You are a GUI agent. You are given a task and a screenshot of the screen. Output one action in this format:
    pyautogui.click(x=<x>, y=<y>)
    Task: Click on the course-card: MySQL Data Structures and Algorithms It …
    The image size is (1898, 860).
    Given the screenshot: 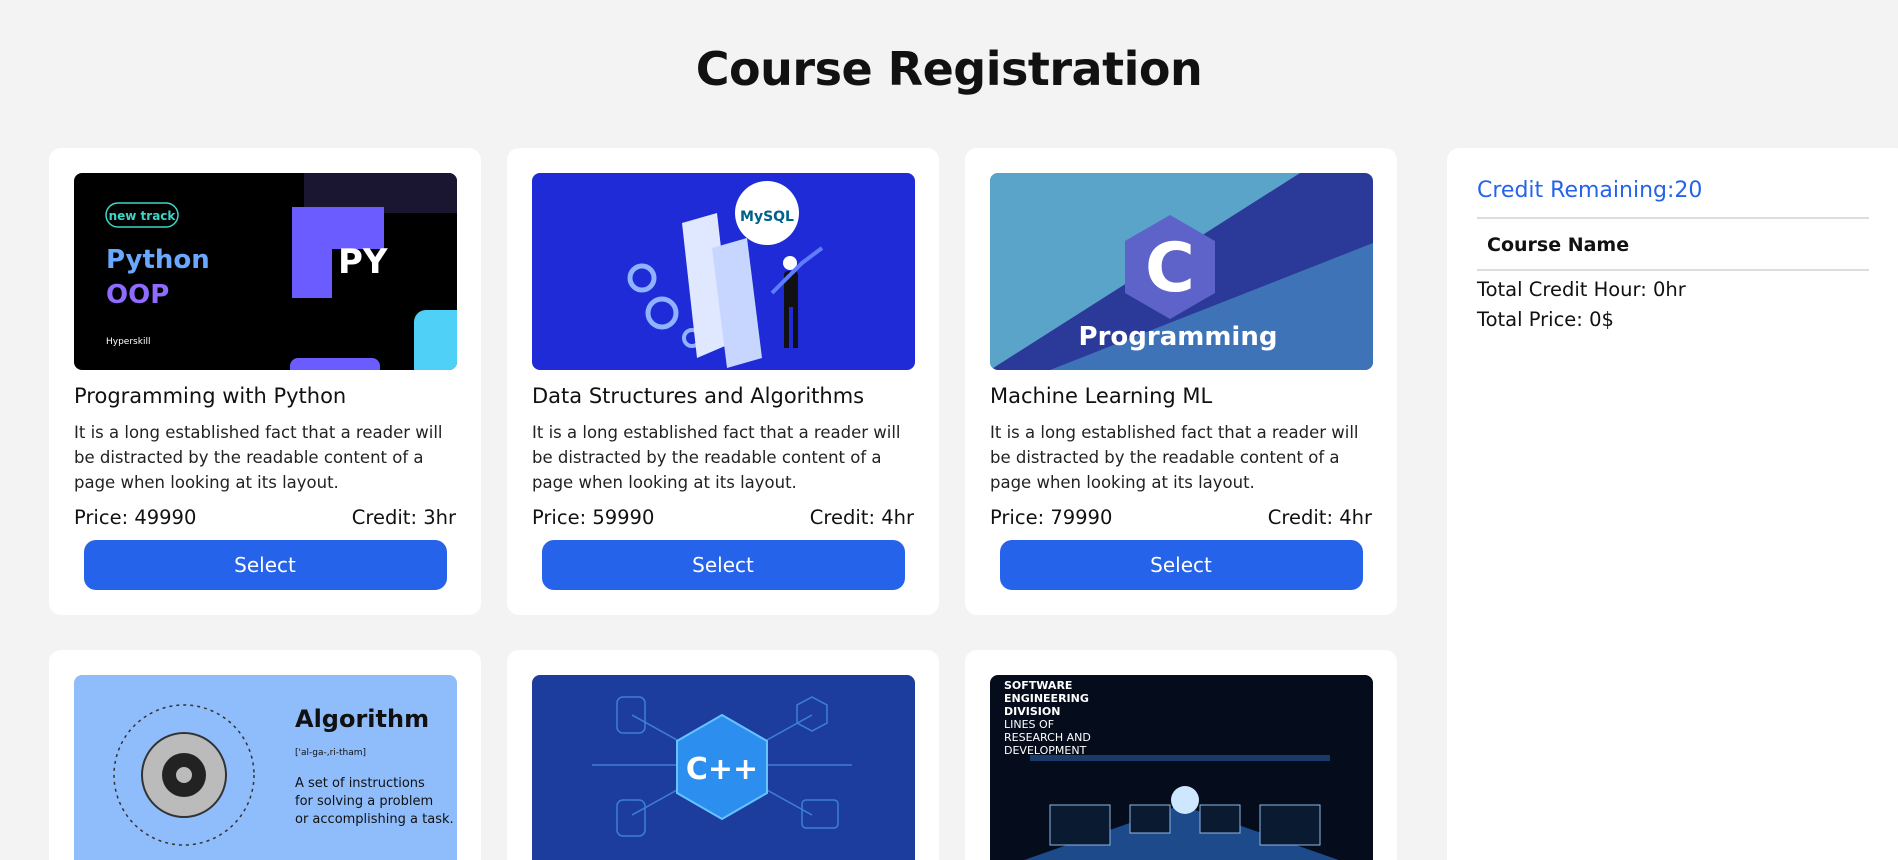 What is the action you would take?
    pyautogui.click(x=723, y=381)
    